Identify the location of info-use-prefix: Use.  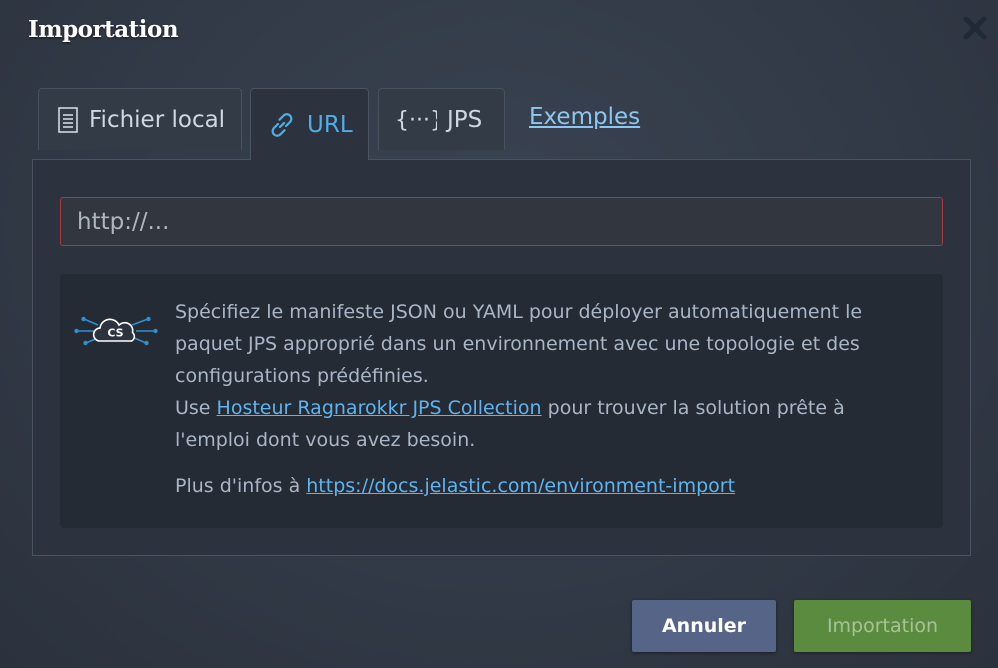
(196, 408).